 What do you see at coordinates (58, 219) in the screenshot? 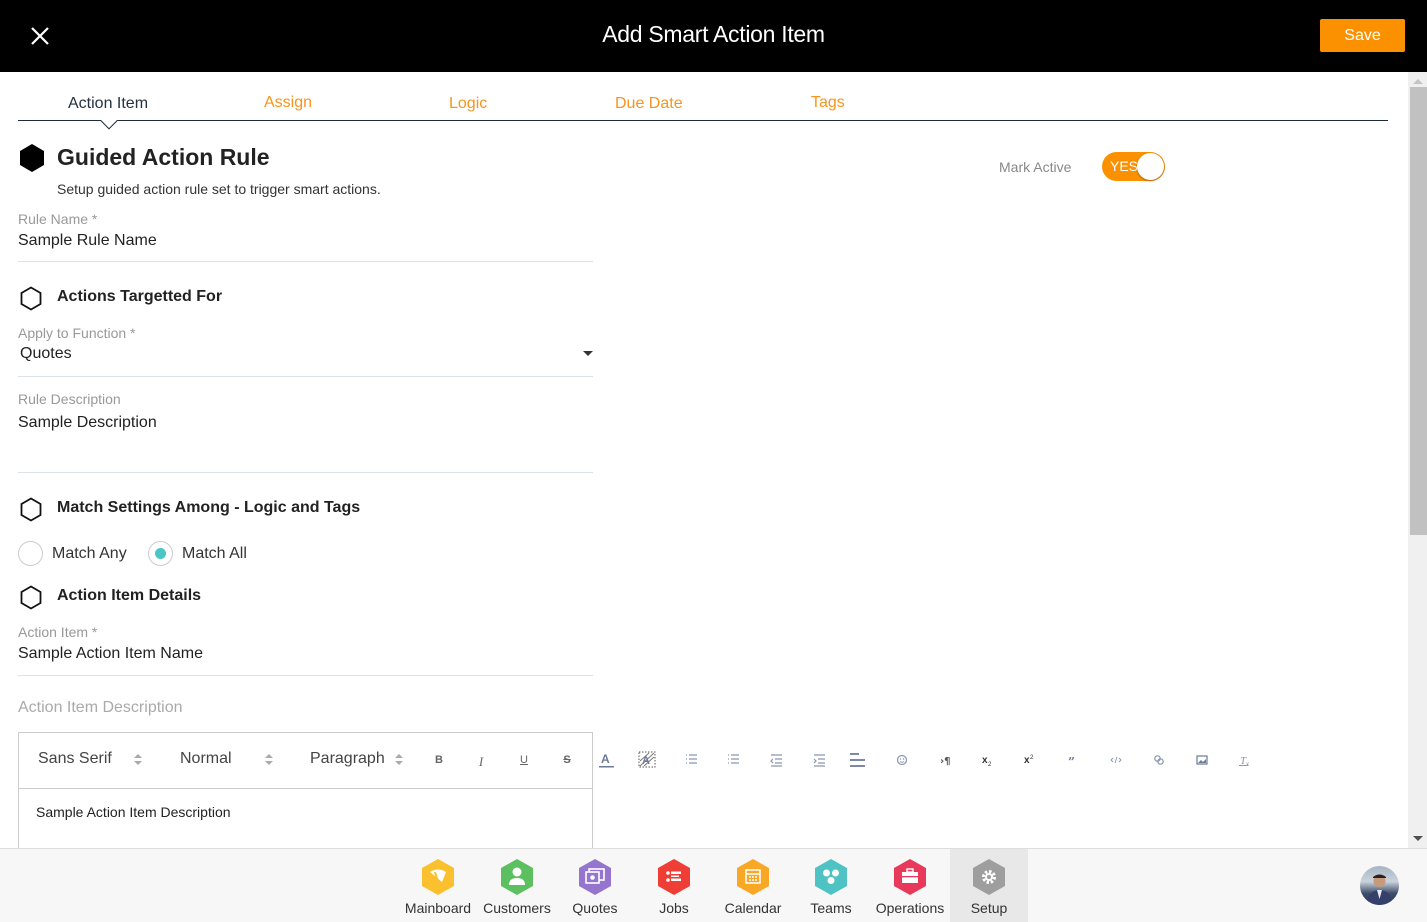
I see `rule-name-label: Rule Name *` at bounding box center [58, 219].